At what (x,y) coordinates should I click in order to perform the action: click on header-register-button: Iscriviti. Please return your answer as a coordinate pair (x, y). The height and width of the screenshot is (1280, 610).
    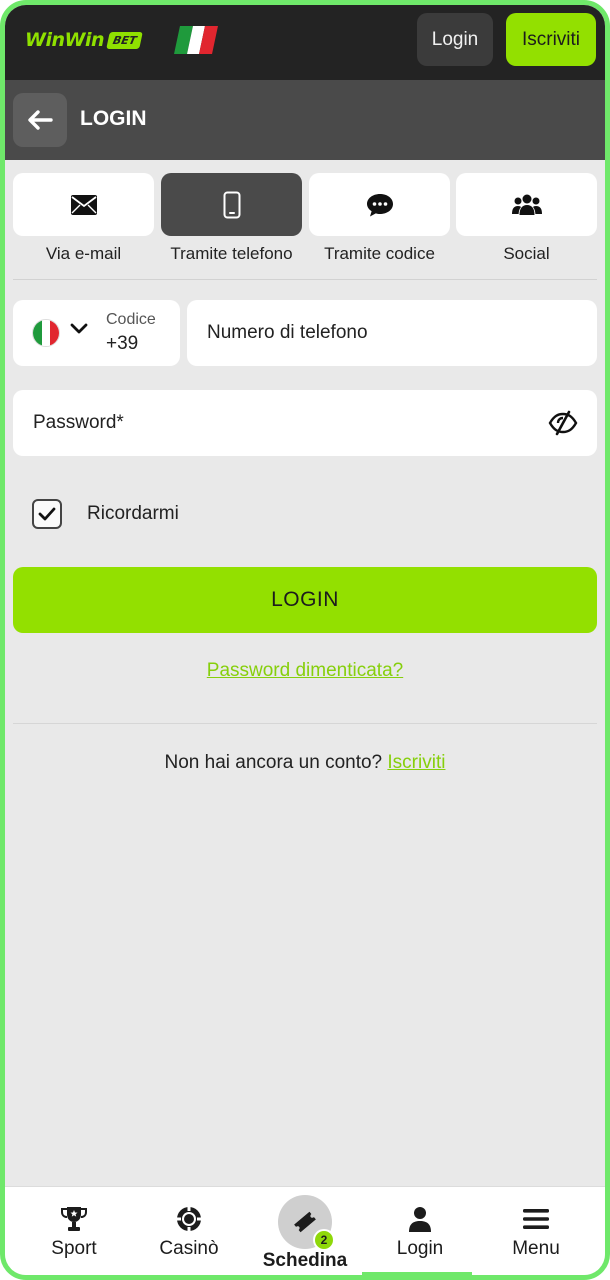
    Looking at the image, I should click on (551, 39).